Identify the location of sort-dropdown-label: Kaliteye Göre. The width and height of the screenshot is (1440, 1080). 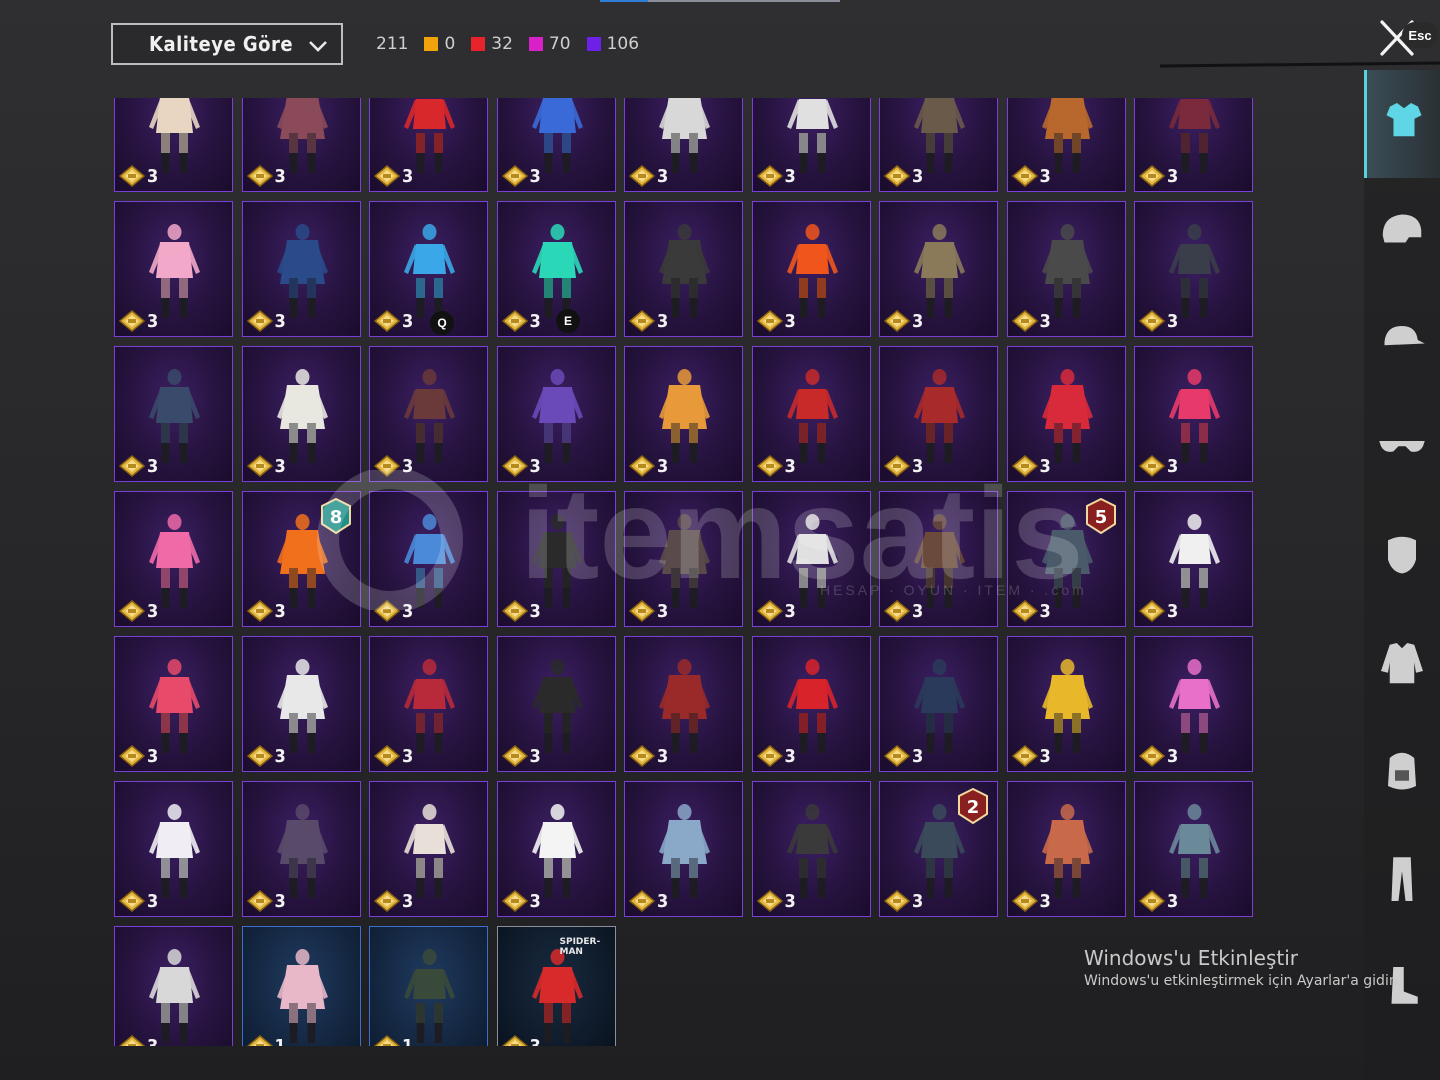
(221, 44).